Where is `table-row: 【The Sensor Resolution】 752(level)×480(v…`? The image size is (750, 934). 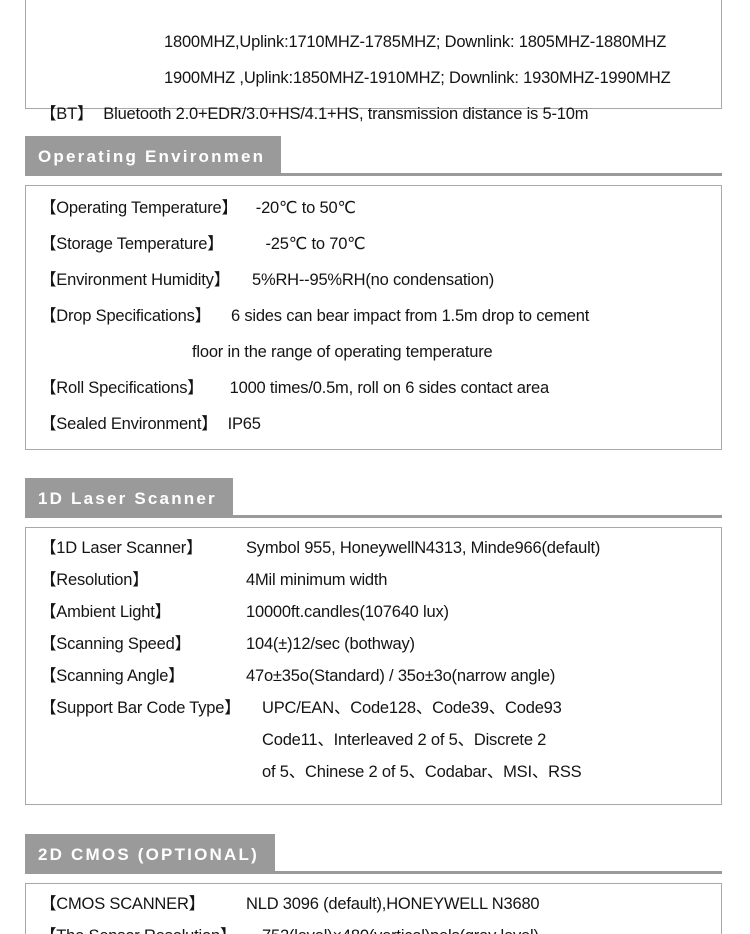
table-row: 【The Sensor Resolution】 752(level)×480(v… is located at coordinates (289, 931).